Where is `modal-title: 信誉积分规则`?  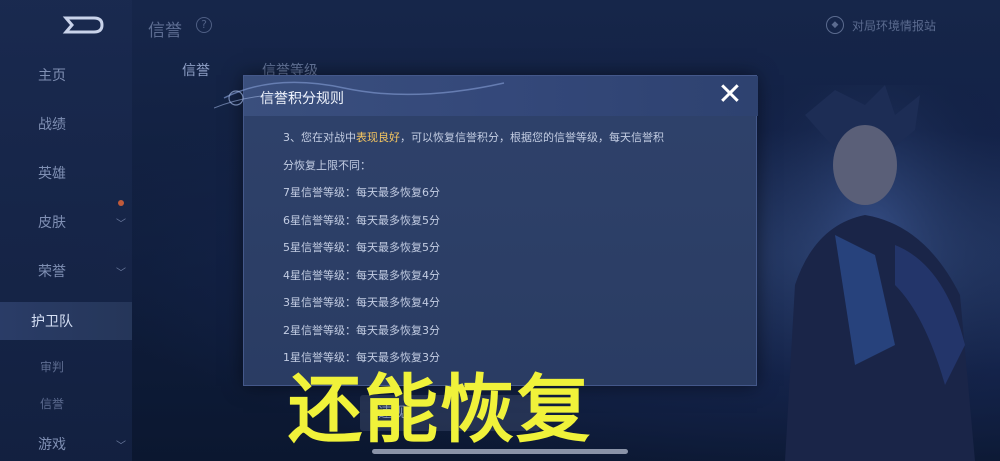
modal-title: 信誉积分规则 is located at coordinates (302, 99).